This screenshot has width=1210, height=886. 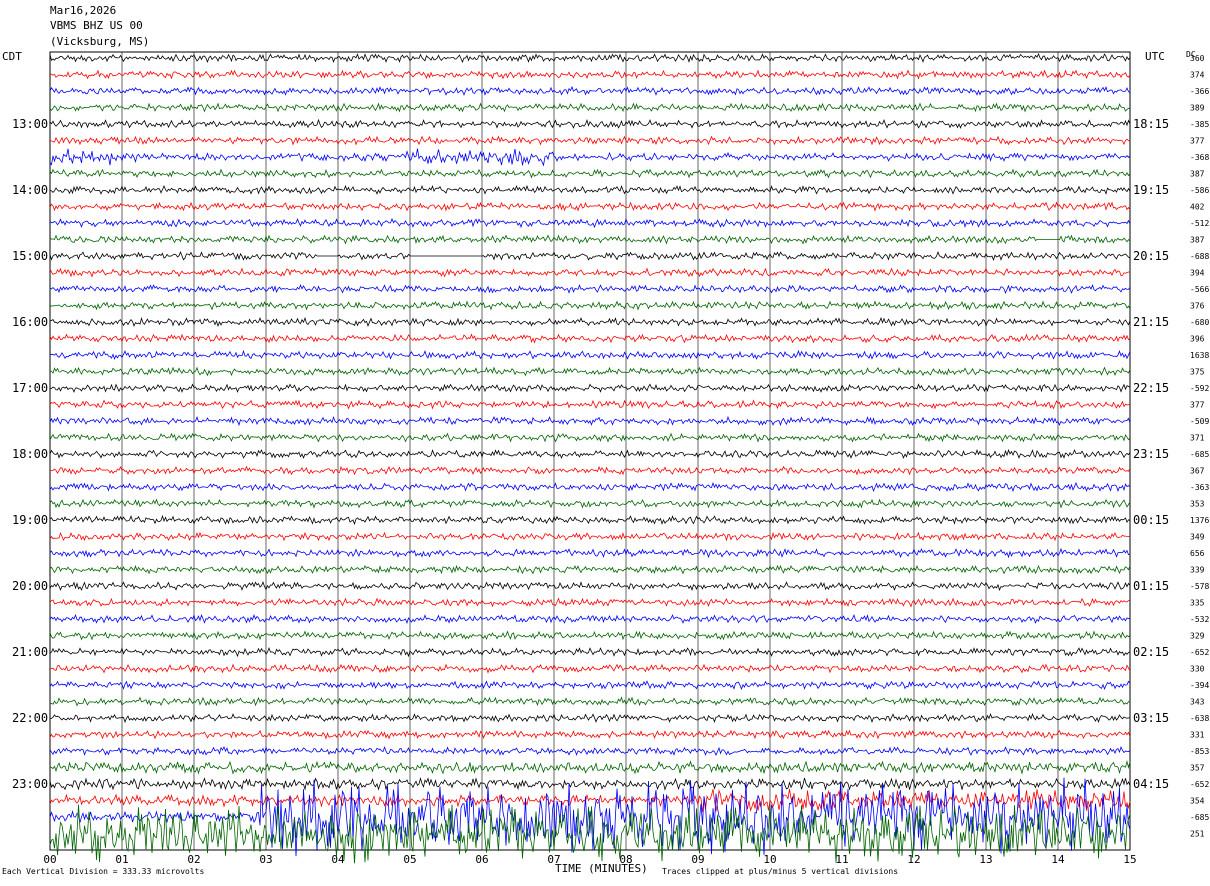 What do you see at coordinates (121, 859) in the screenshot?
I see `x-tick-label: 01` at bounding box center [121, 859].